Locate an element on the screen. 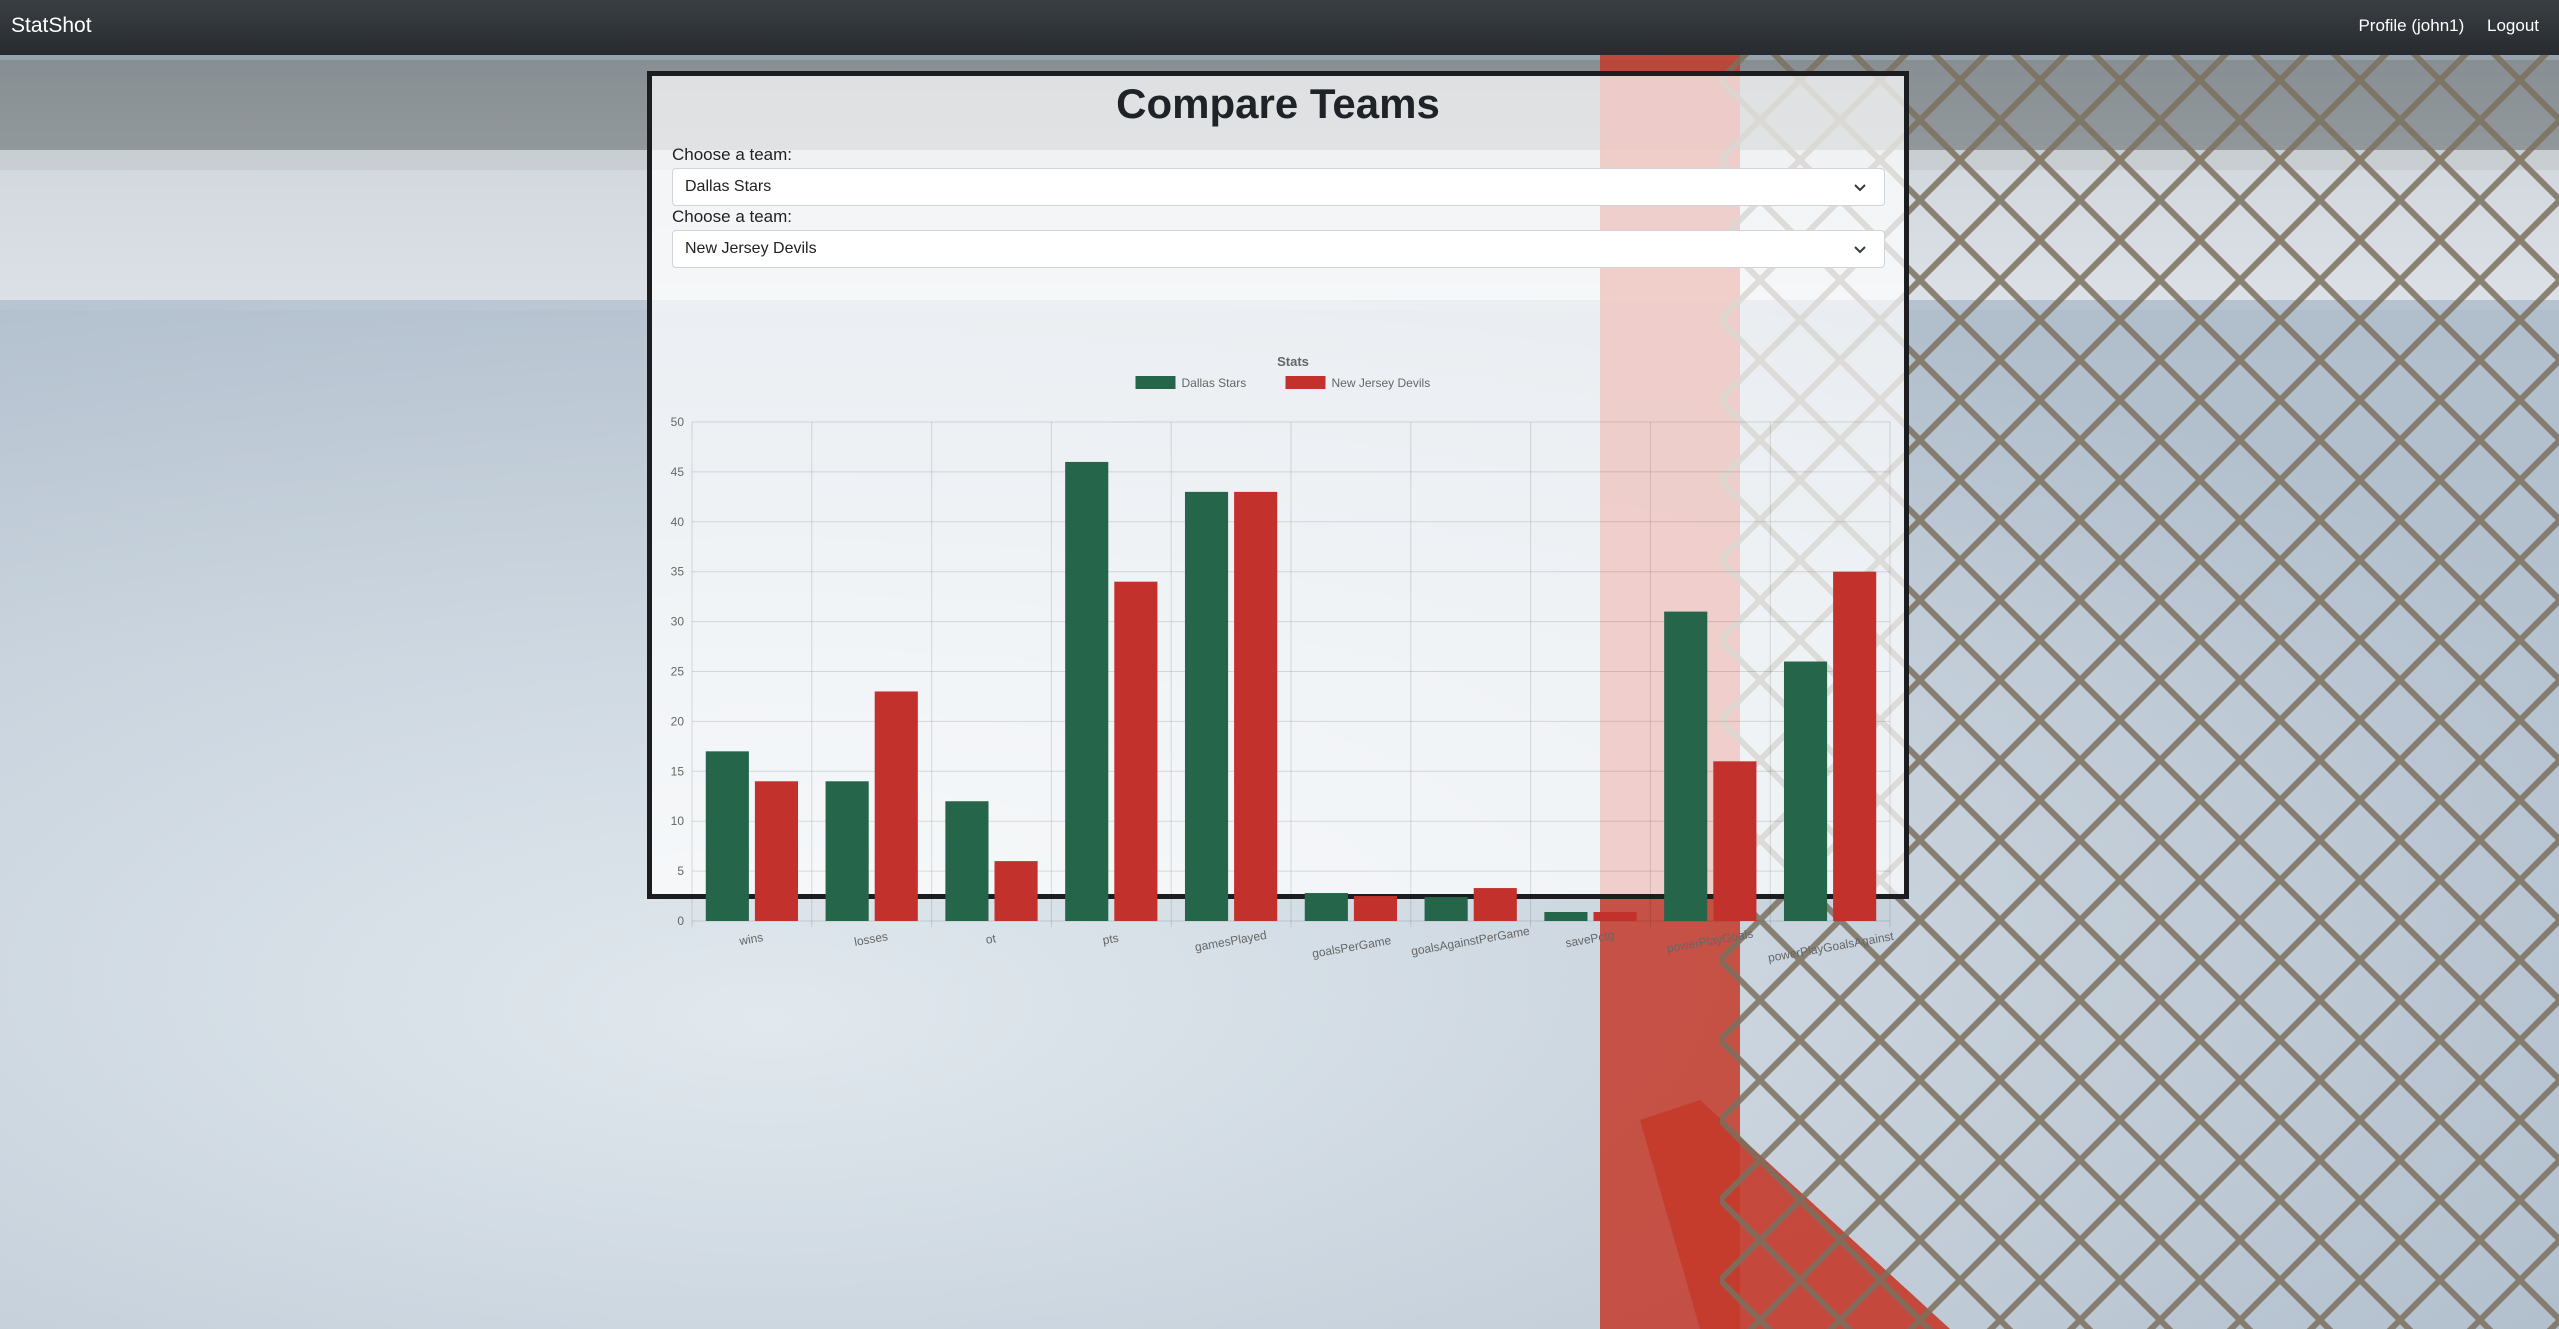 The width and height of the screenshot is (2559, 1329). y-tick-label: 45 is located at coordinates (678, 472).